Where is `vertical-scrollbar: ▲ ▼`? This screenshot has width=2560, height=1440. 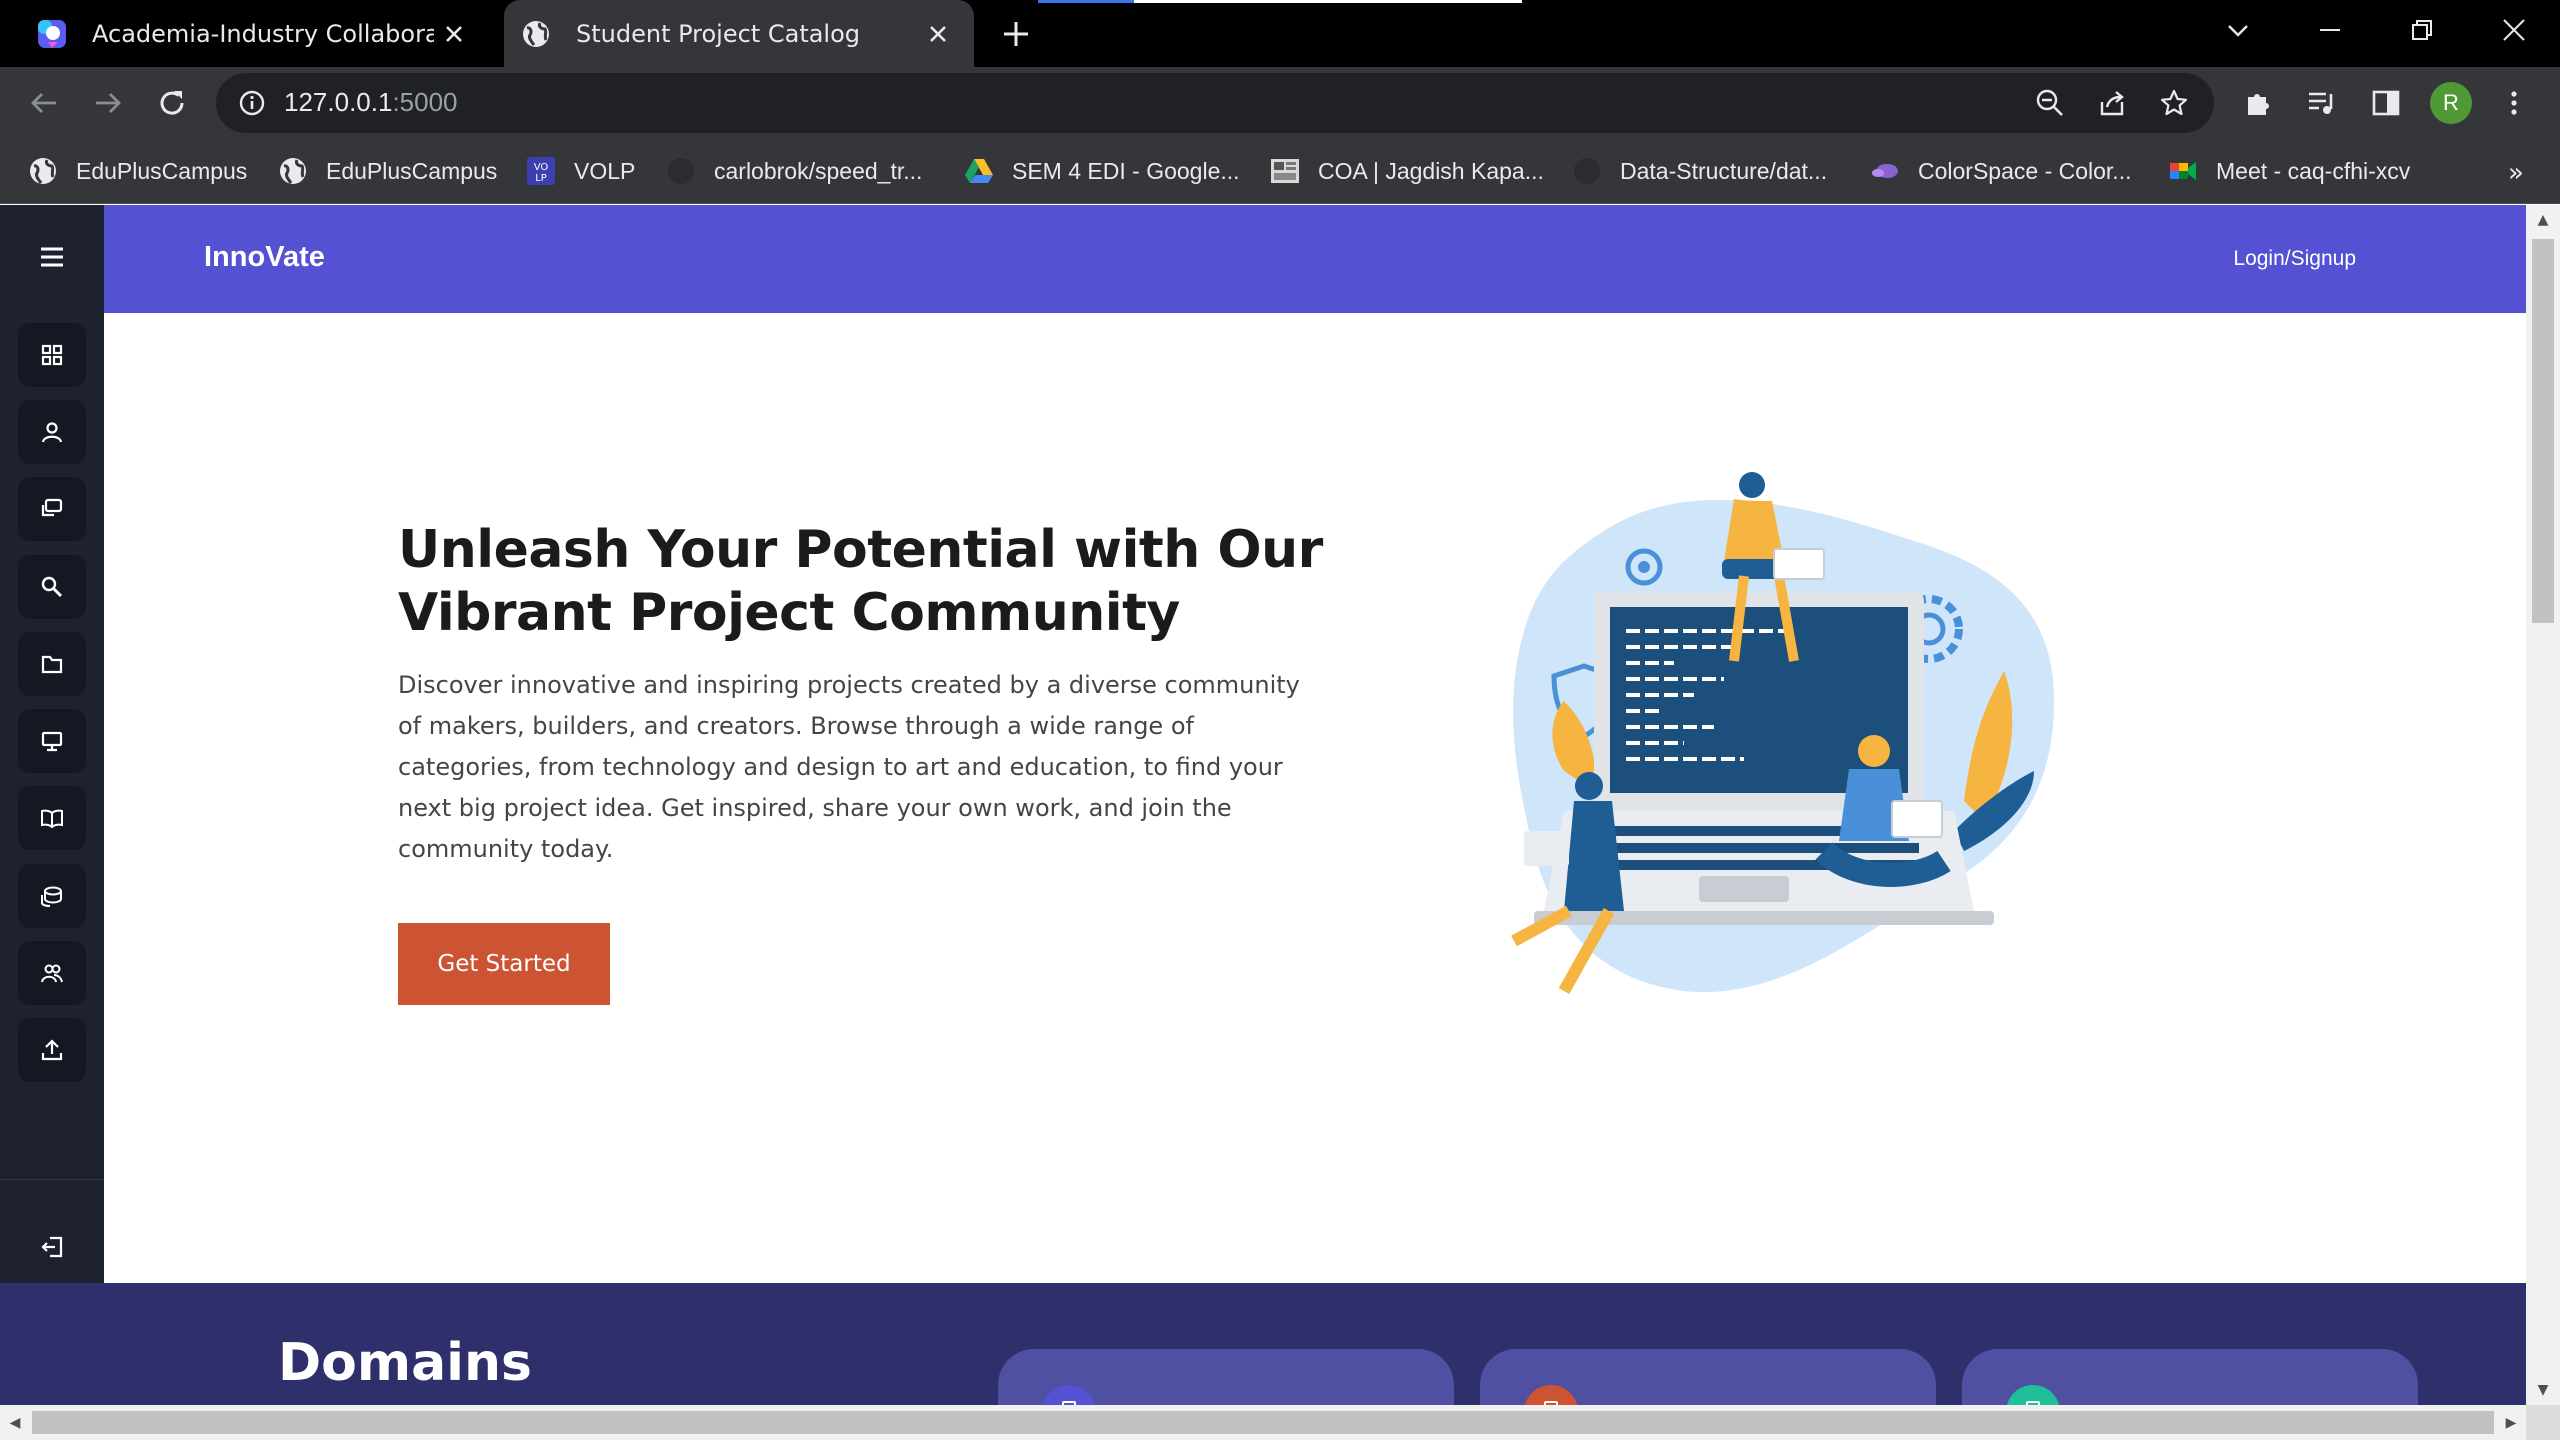
vertical-scrollbar: ▲ ▼ is located at coordinates (2543, 805).